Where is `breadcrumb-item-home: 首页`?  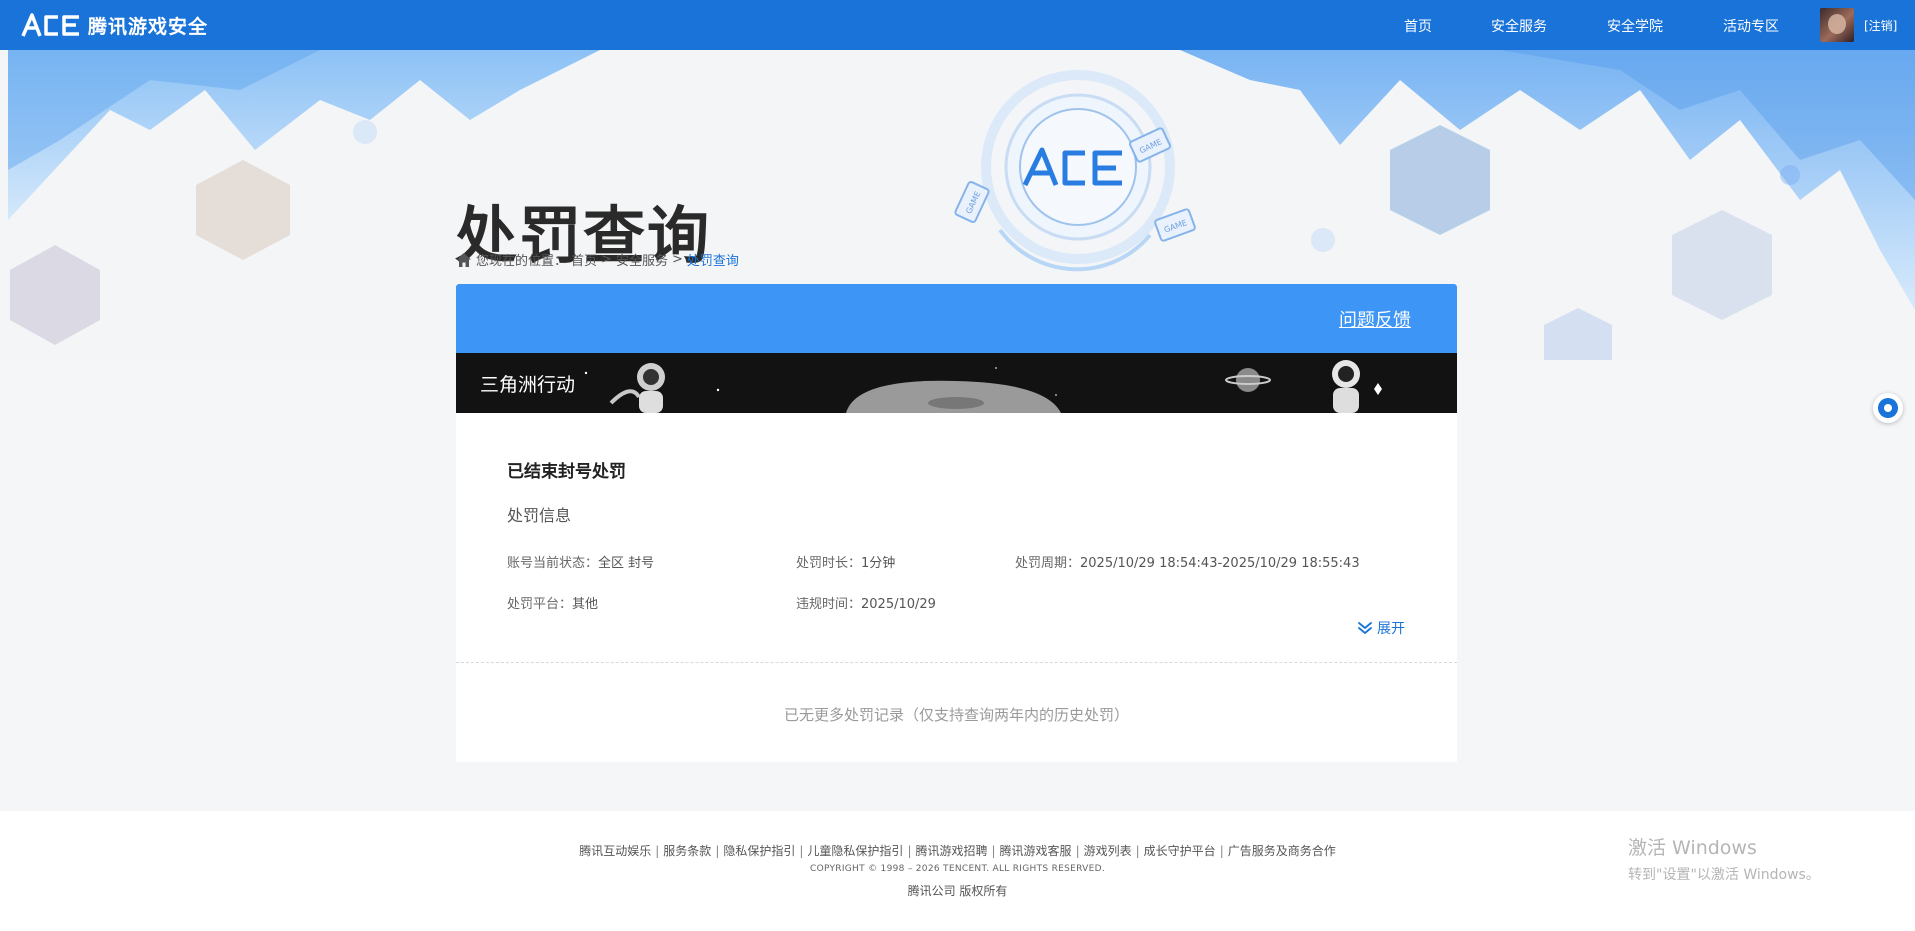
breadcrumb-item-home: 首页 is located at coordinates (584, 259).